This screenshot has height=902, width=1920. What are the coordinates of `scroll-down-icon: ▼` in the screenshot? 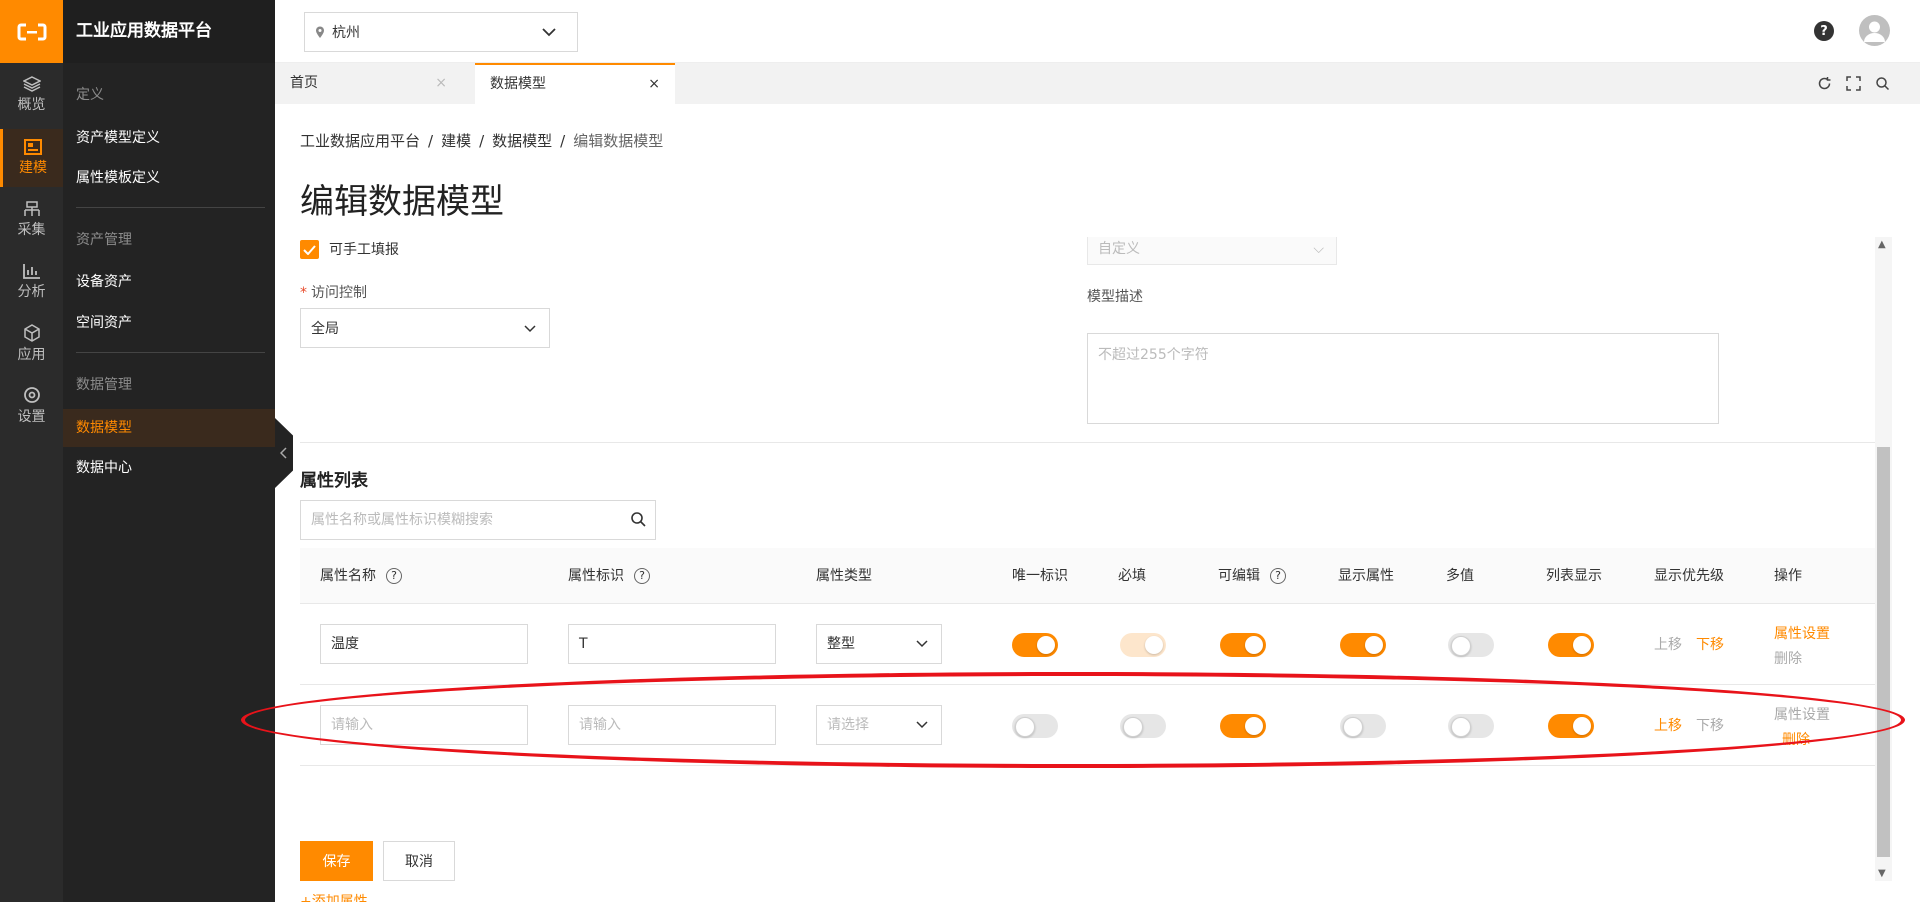 It's located at (1882, 873).